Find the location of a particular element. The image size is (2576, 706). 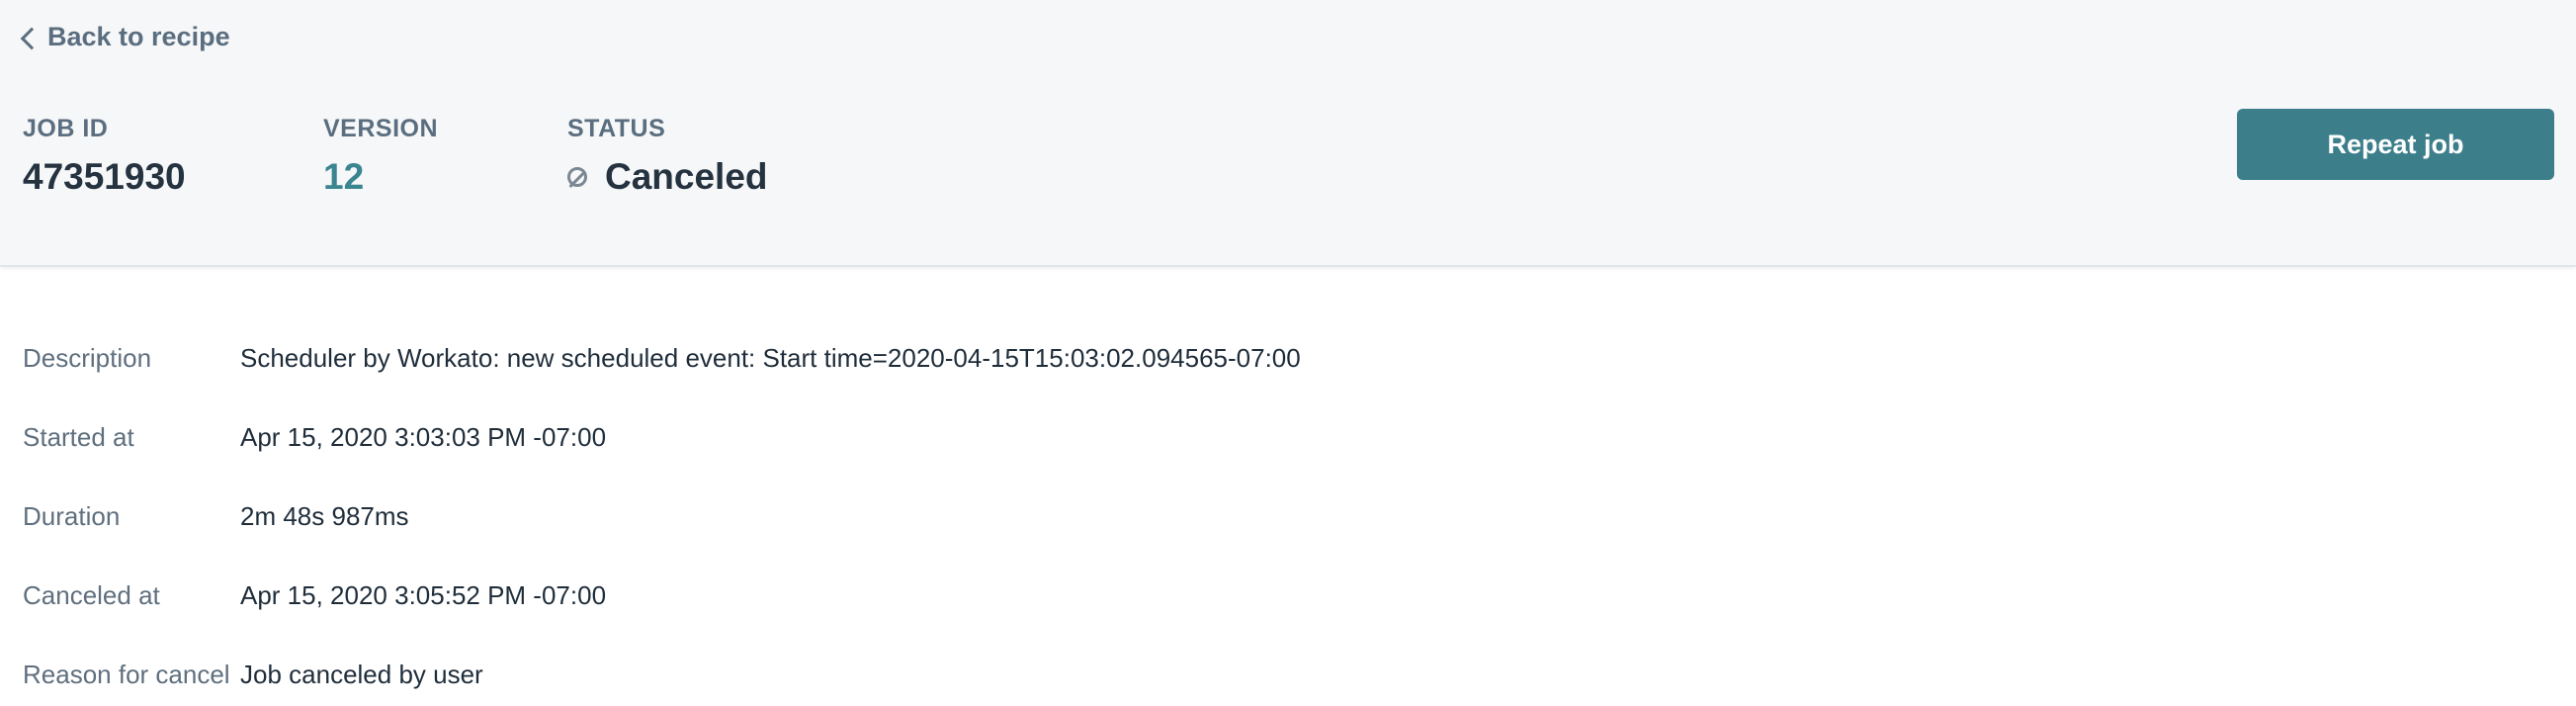

back-to-recipe-label: Back to recipe is located at coordinates (138, 37).